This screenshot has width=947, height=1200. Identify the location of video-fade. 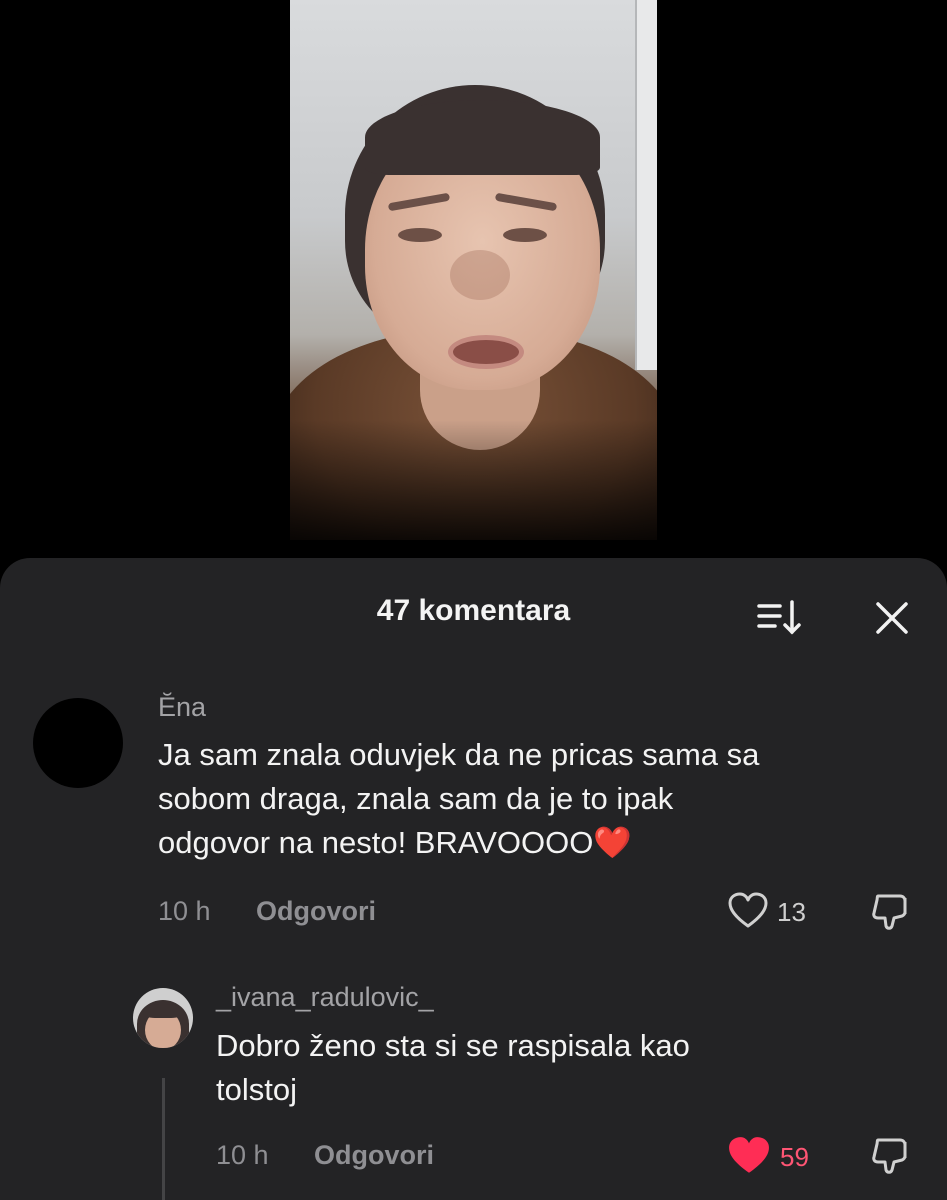
(473, 480).